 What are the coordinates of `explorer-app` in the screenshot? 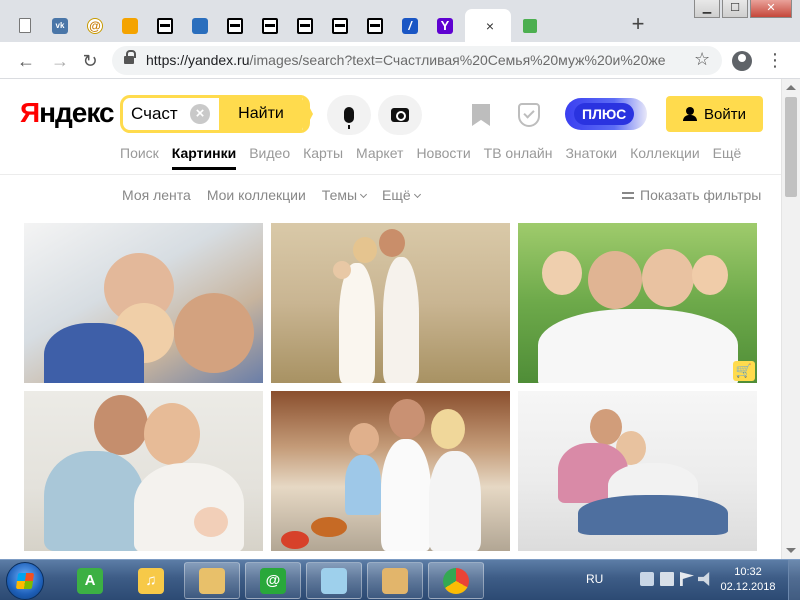 It's located at (212, 580).